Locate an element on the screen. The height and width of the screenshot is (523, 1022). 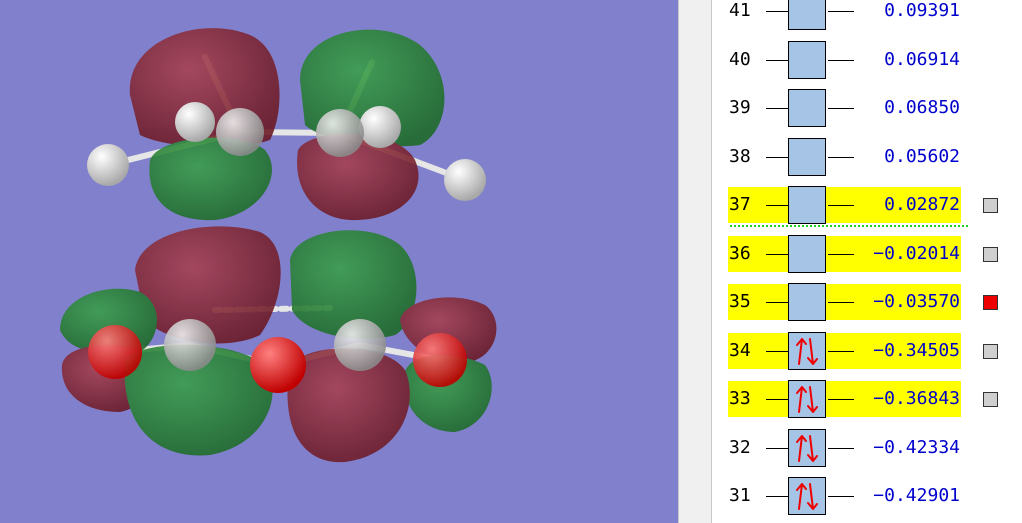
mo-energy: 0.02872 is located at coordinates (922, 204).